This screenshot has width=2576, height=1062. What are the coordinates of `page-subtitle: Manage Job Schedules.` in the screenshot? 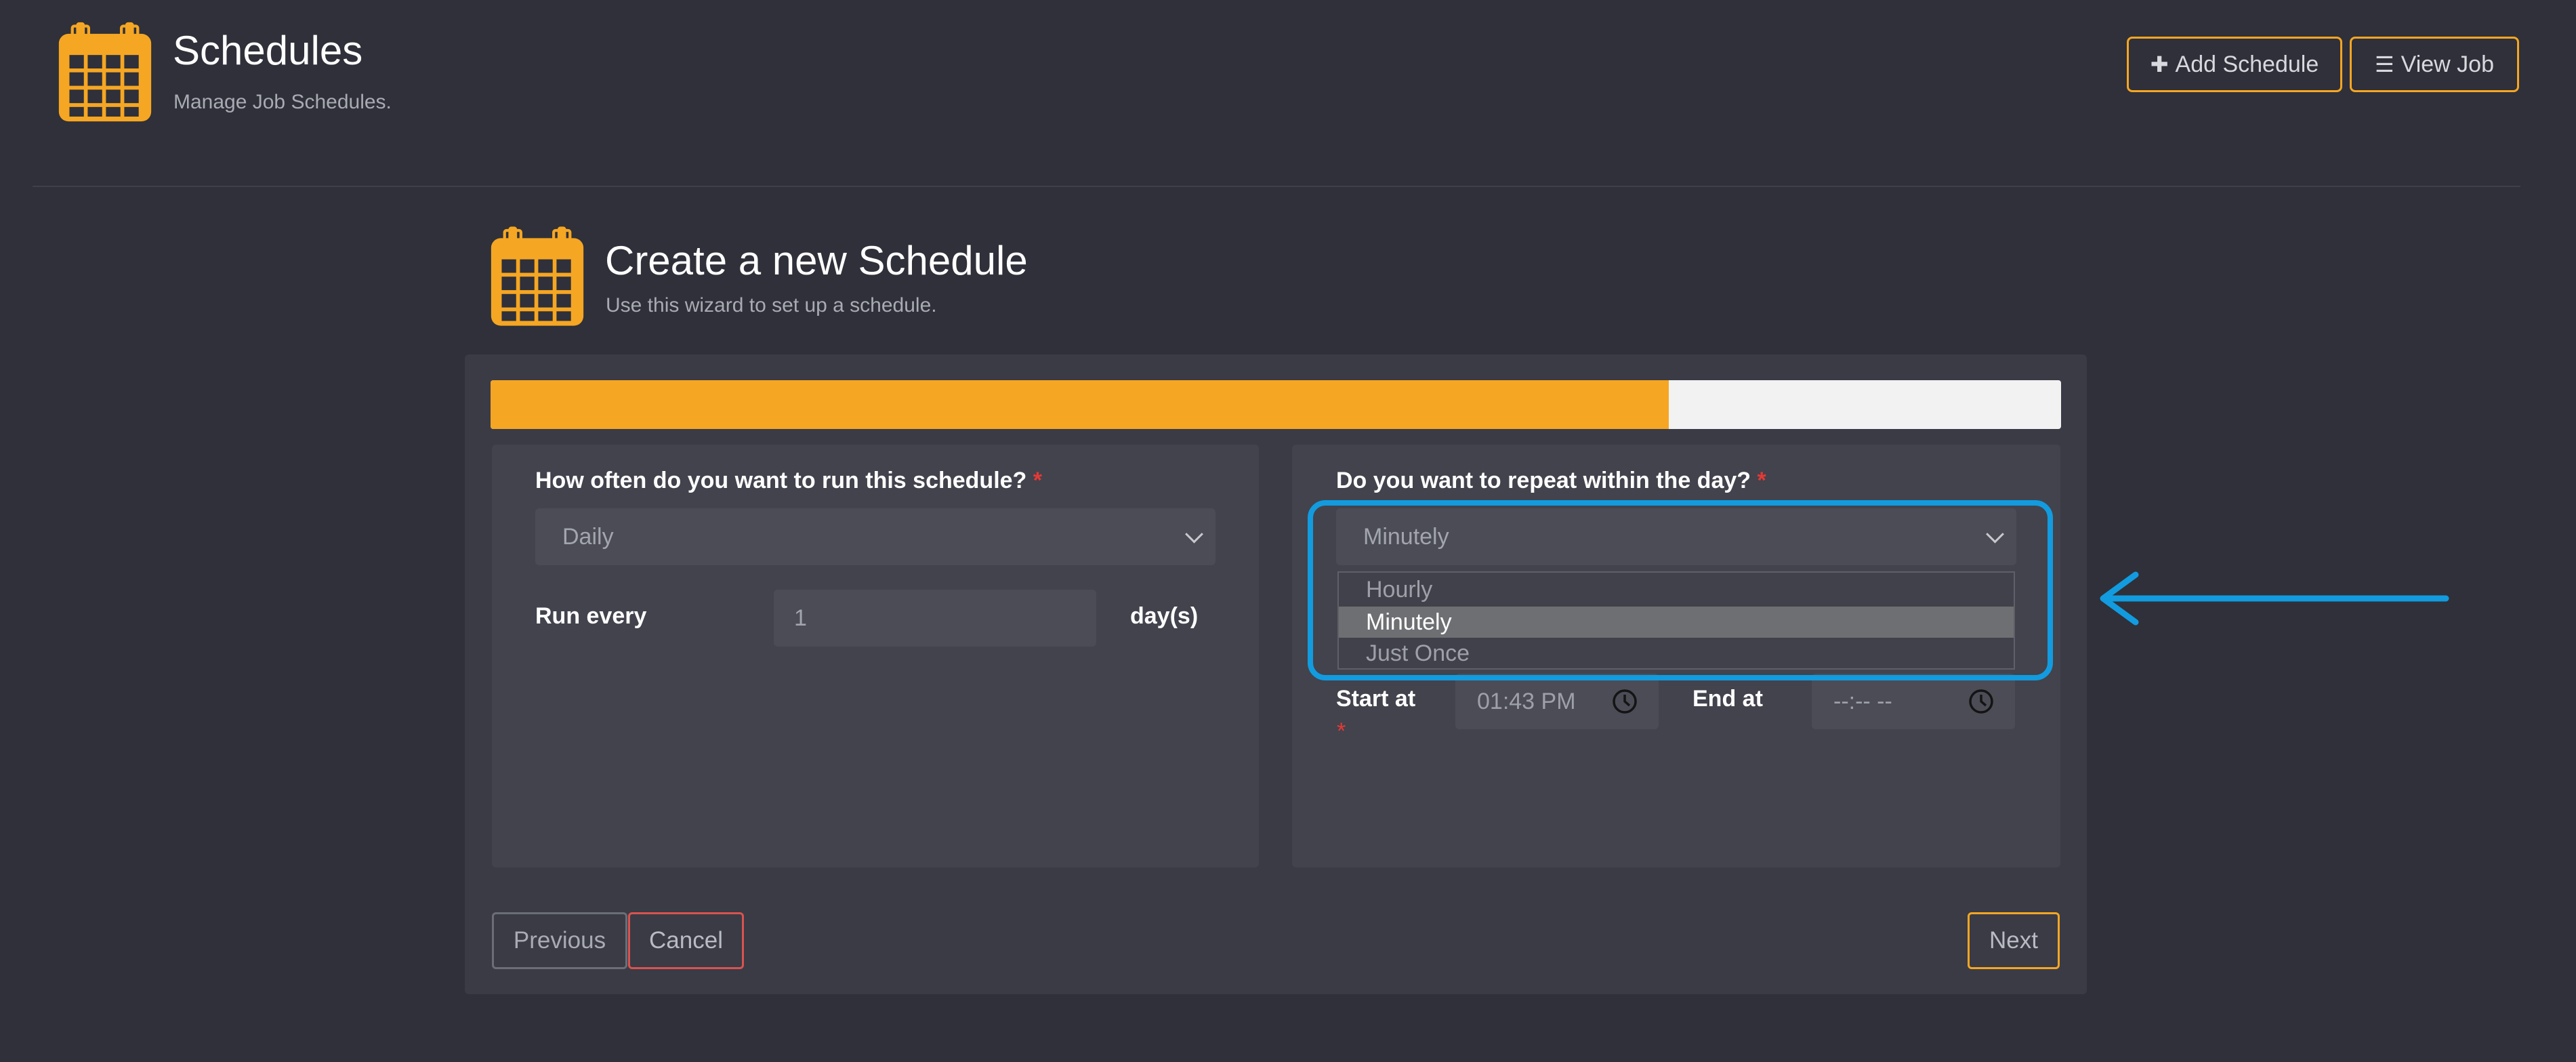 It's located at (282, 102).